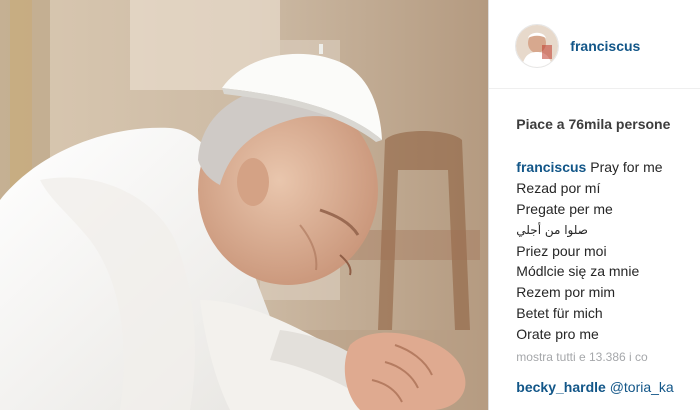 Image resolution: width=700 pixels, height=410 pixels. What do you see at coordinates (566, 292) in the screenshot?
I see `caption-line: Rezem por mim` at bounding box center [566, 292].